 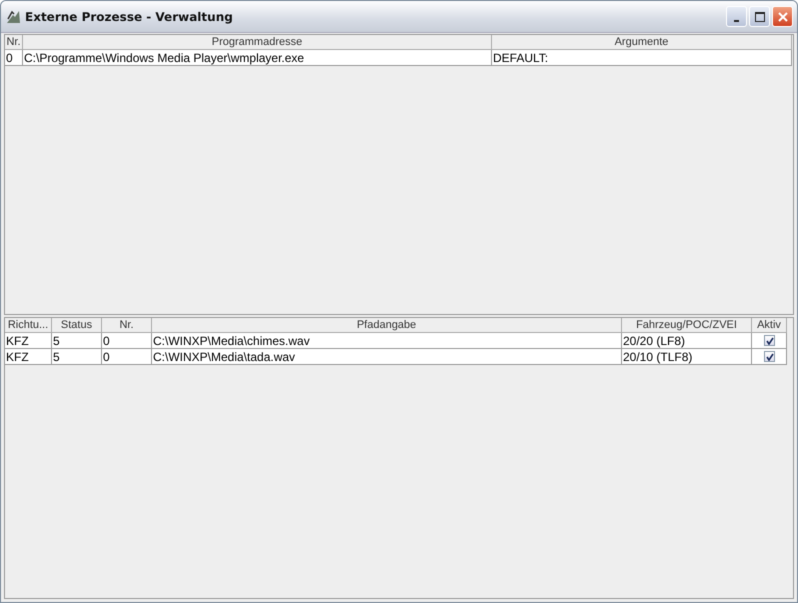 I want to click on minimize-button, so click(x=736, y=16).